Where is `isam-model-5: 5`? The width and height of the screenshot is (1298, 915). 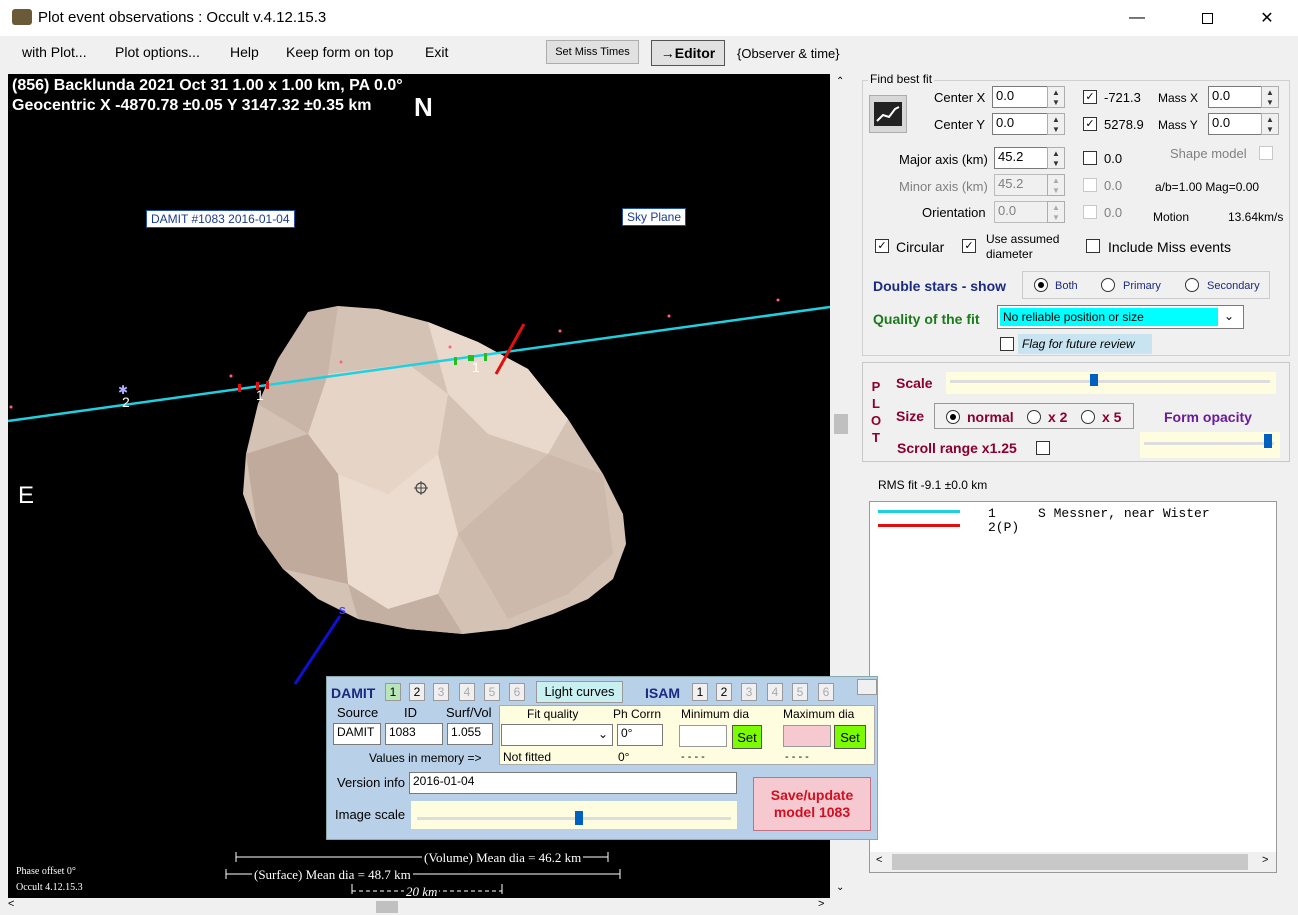
isam-model-5: 5 is located at coordinates (800, 692).